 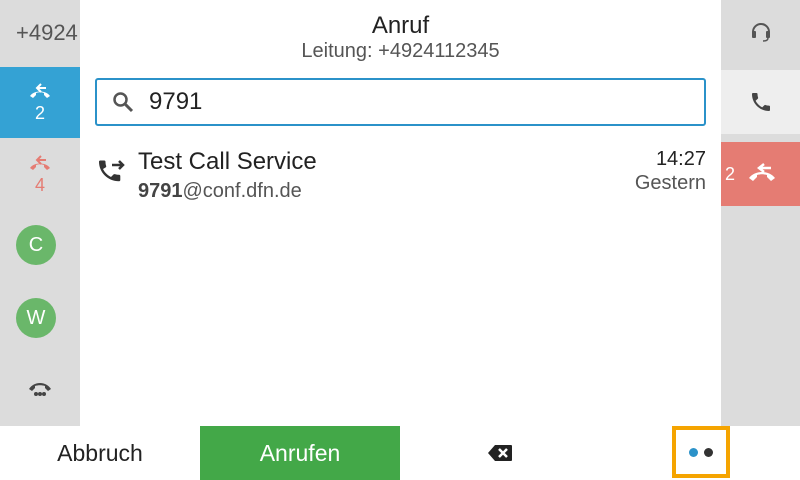 I want to click on result-name: Test Call Service, so click(x=227, y=161).